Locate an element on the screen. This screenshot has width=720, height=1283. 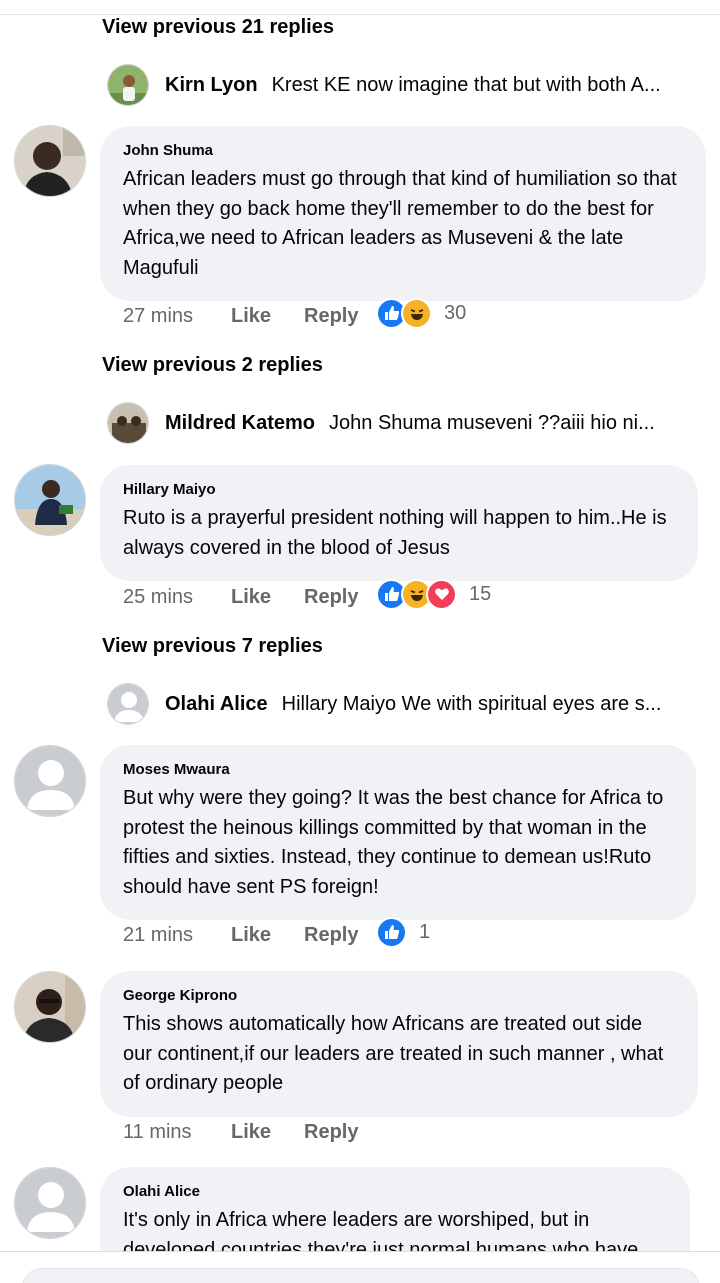
comment-composer-bar is located at coordinates (360, 1267).